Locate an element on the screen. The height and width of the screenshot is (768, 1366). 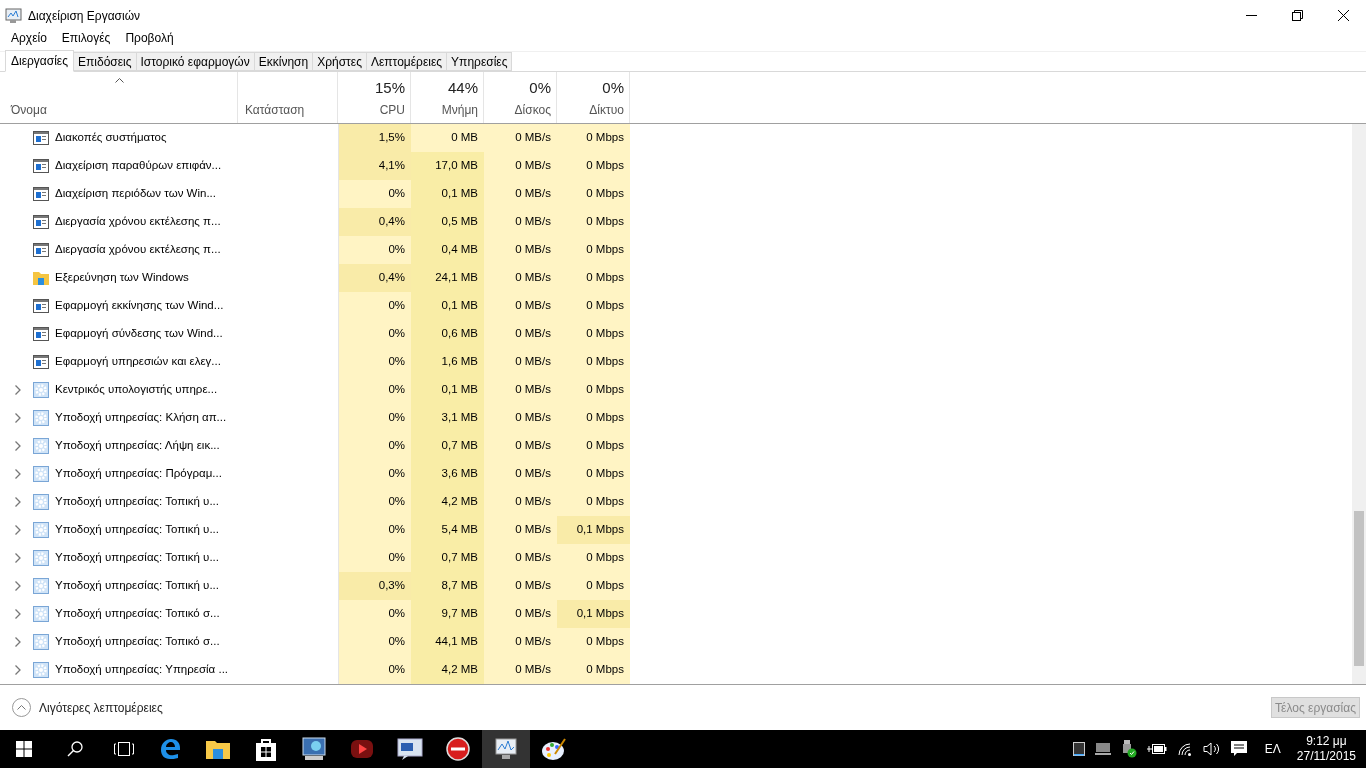
menu-item: Αρχείο is located at coordinates (29, 38).